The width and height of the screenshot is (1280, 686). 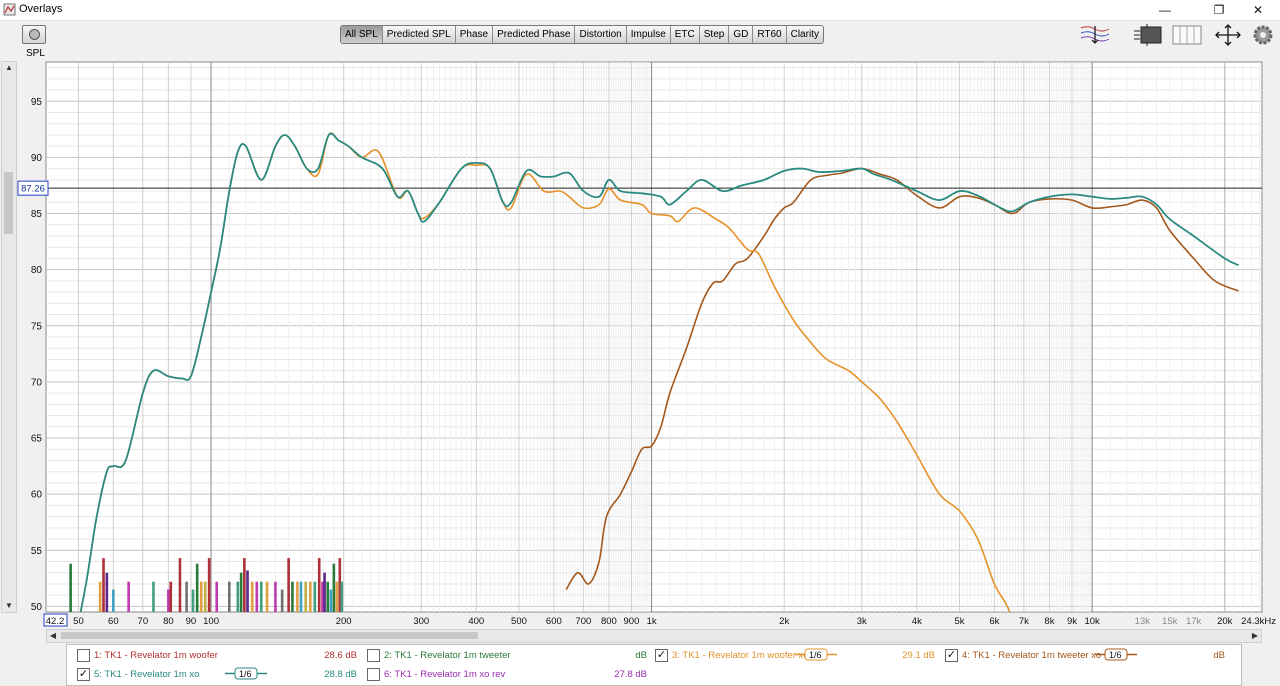 What do you see at coordinates (959, 621) in the screenshot?
I see `x-tick-label: 5k` at bounding box center [959, 621].